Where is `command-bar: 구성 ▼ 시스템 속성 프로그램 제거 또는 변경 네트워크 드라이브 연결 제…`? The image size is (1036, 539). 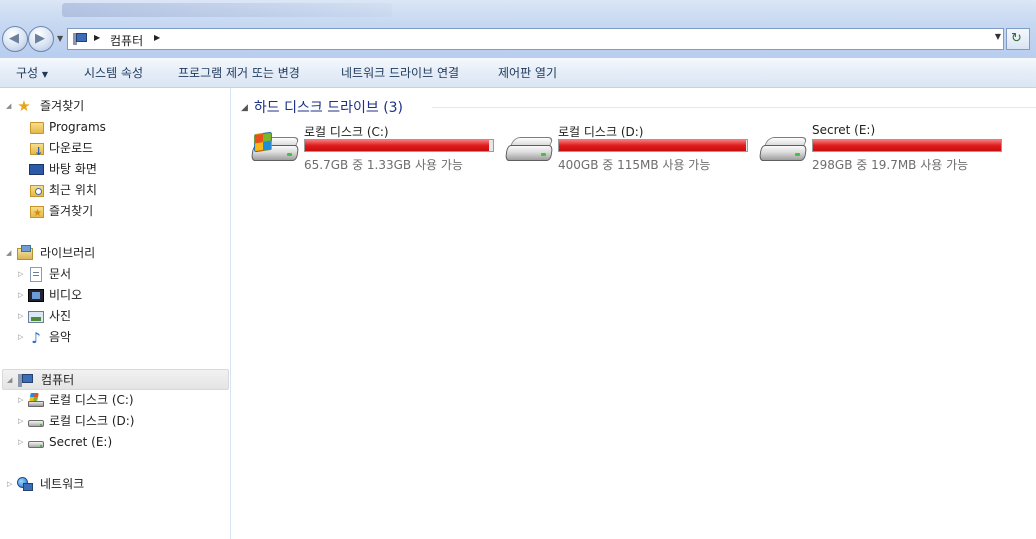
command-bar: 구성 ▼ 시스템 속성 프로그램 제거 또는 변경 네트워크 드라이브 연결 제… is located at coordinates (518, 73).